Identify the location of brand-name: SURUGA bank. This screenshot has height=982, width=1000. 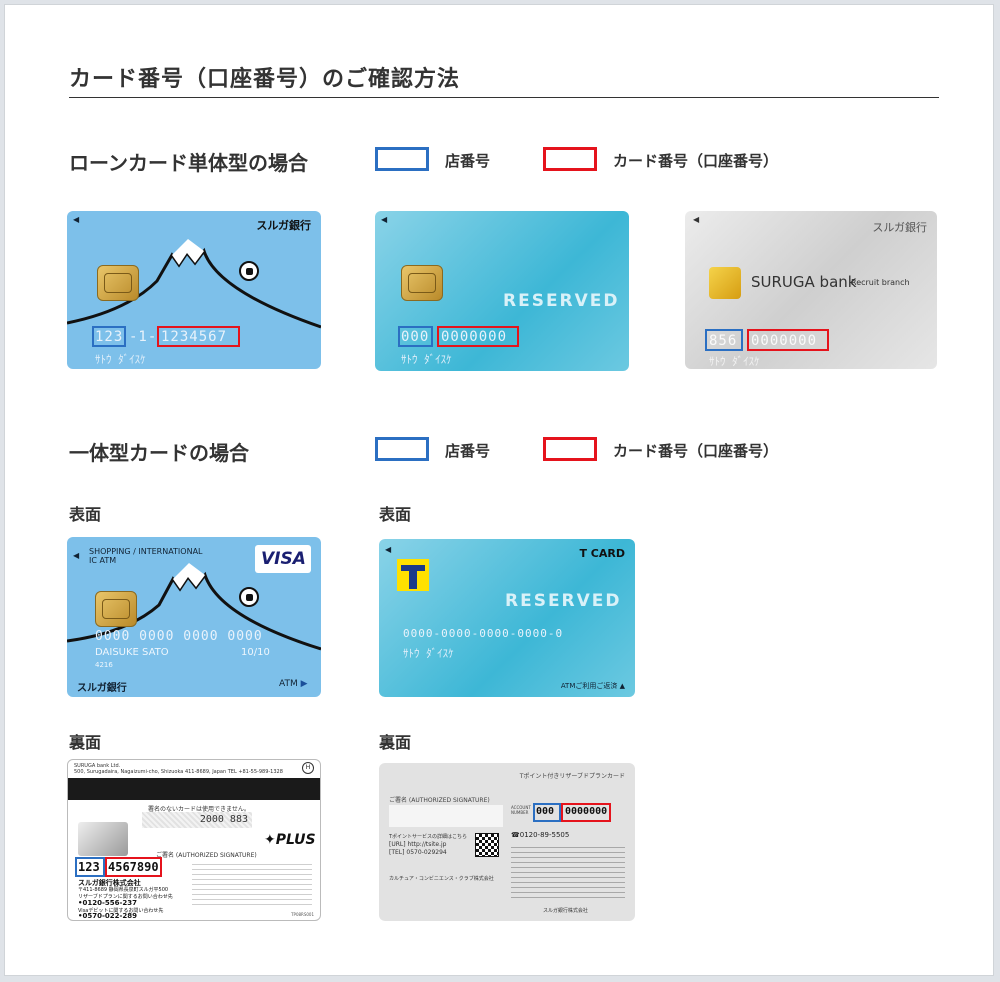
(804, 282).